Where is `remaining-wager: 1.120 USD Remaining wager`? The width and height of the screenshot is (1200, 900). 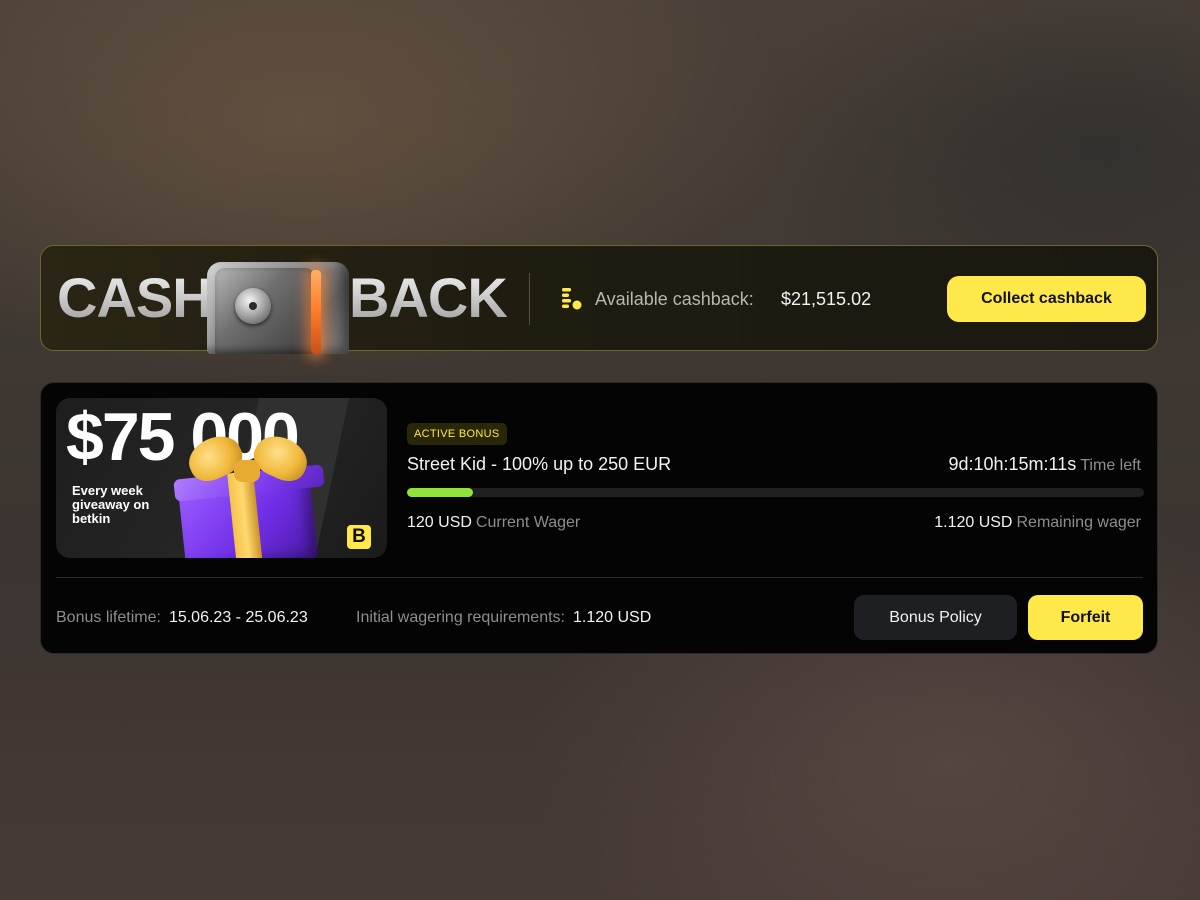
remaining-wager: 1.120 USD Remaining wager is located at coordinates (1037, 523).